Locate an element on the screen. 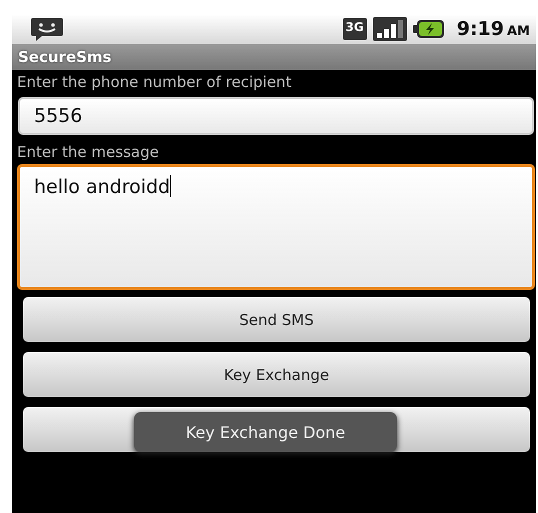 This screenshot has width=538, height=513. signal-icon is located at coordinates (389, 29).